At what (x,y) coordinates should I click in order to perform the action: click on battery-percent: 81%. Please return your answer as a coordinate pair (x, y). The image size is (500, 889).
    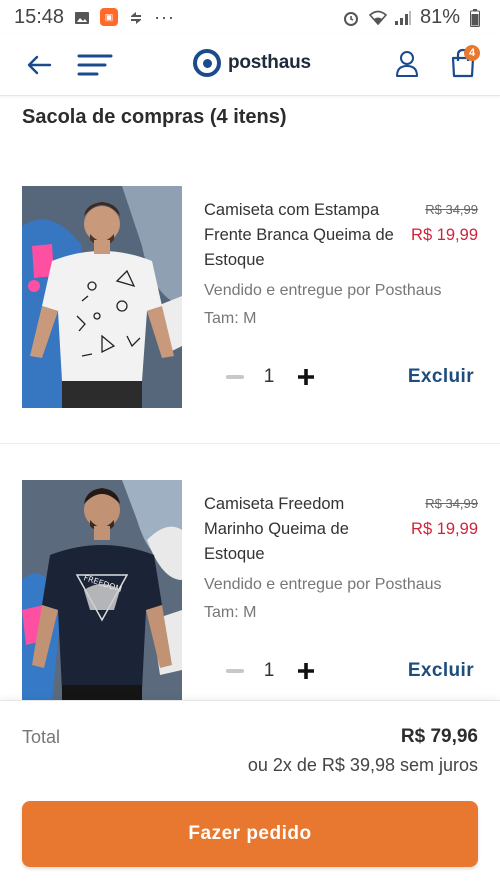
    Looking at the image, I should click on (439, 16).